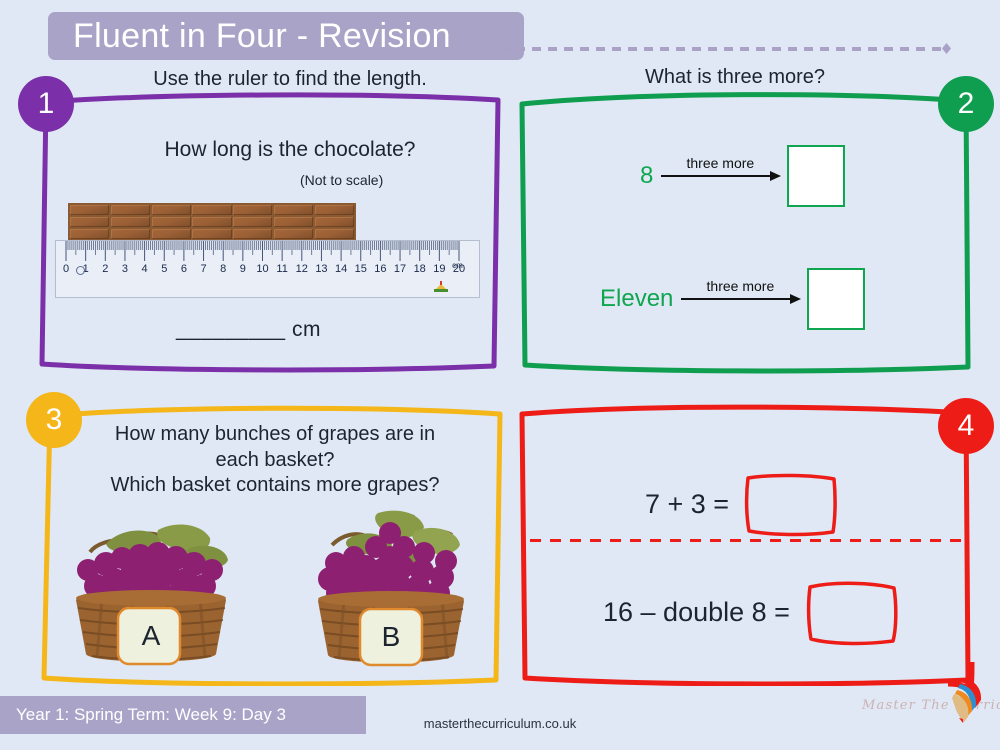 This screenshot has width=1000, height=750. I want to click on panel-2-row-1: 8 three more, so click(743, 176).